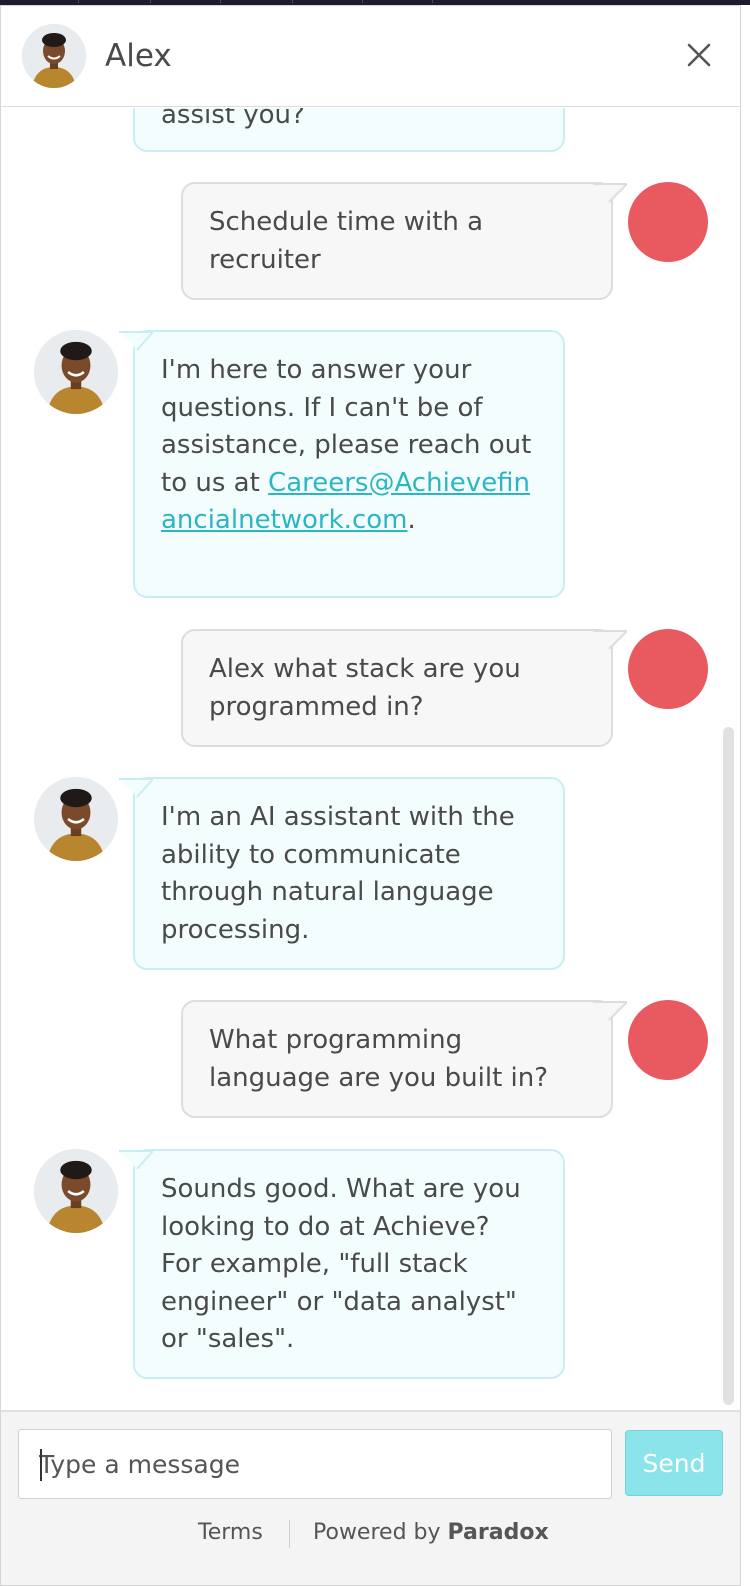  Describe the element at coordinates (411, 520) in the screenshot. I see `message-text-segment: .` at that location.